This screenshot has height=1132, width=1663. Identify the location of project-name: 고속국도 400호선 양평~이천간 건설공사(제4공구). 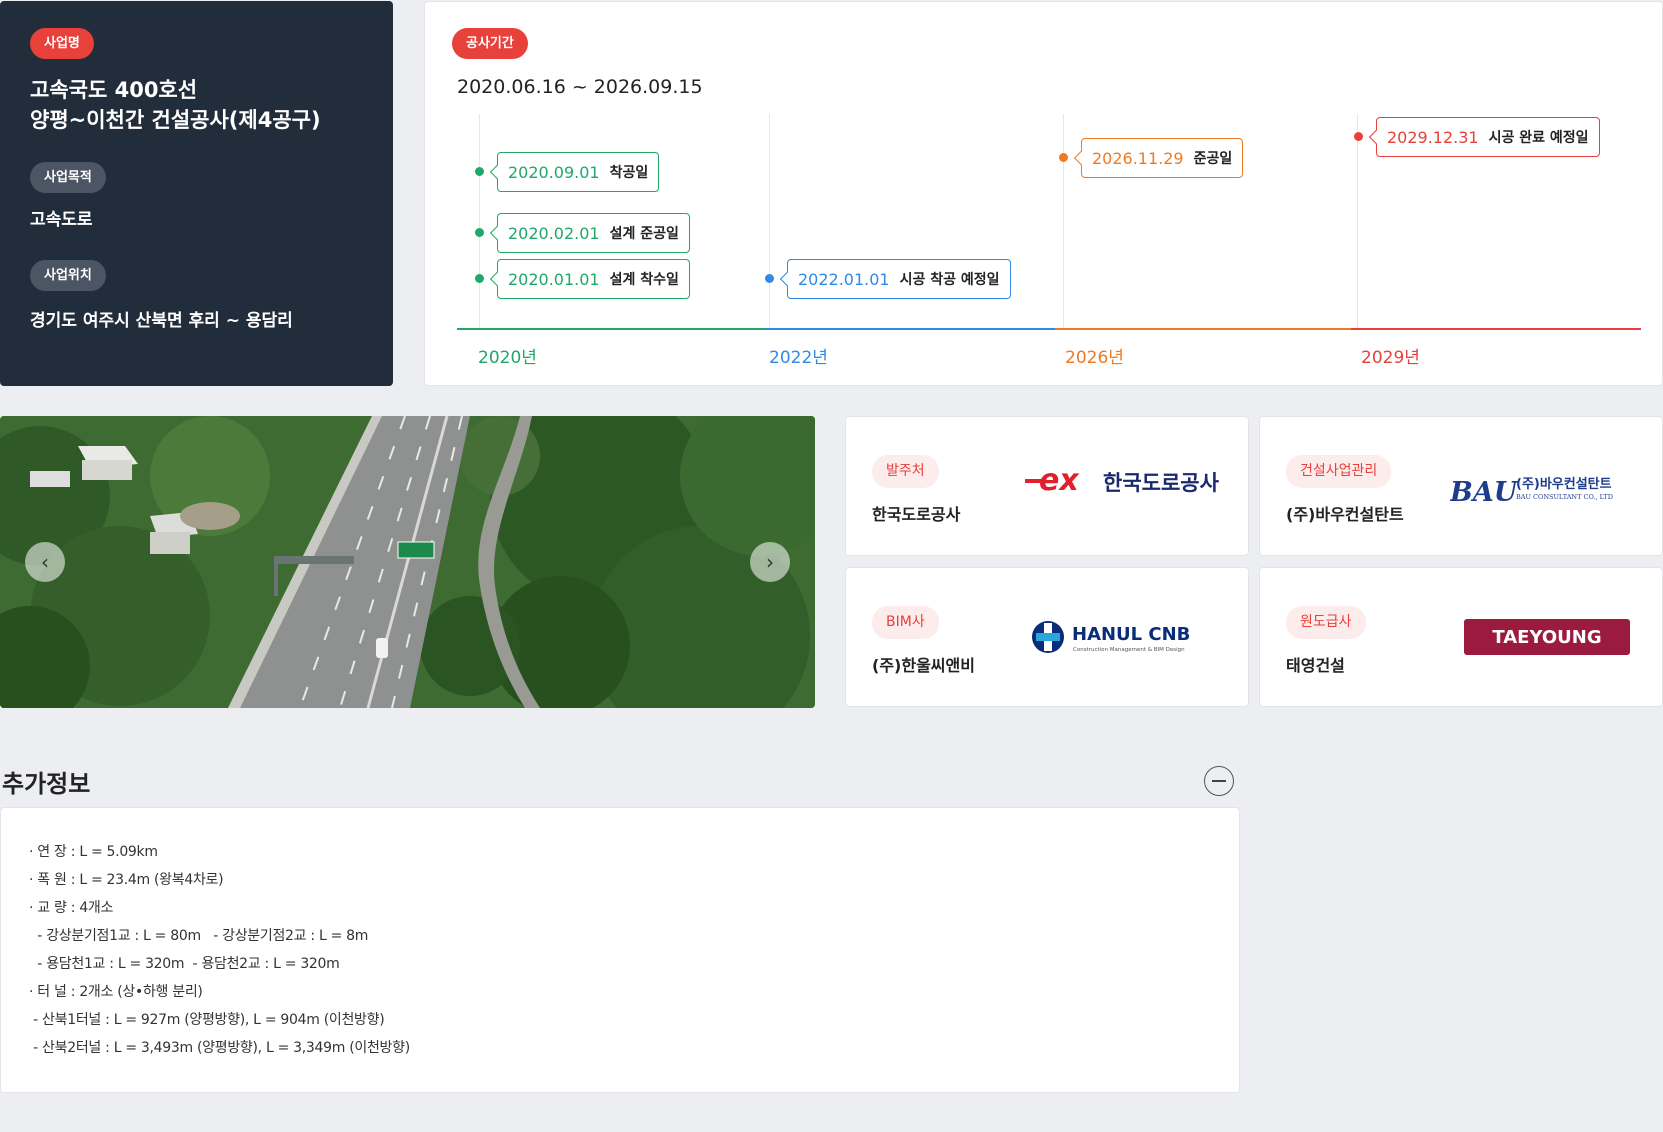
(175, 105).